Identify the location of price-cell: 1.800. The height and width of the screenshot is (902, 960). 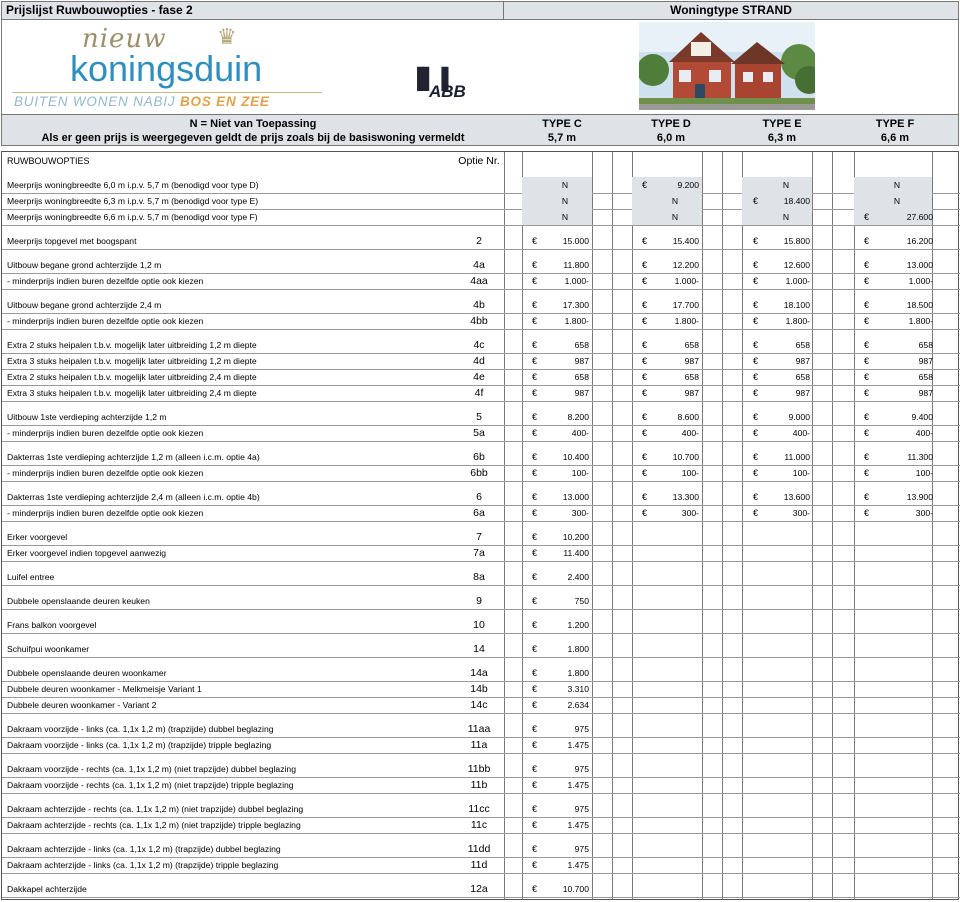
(578, 673).